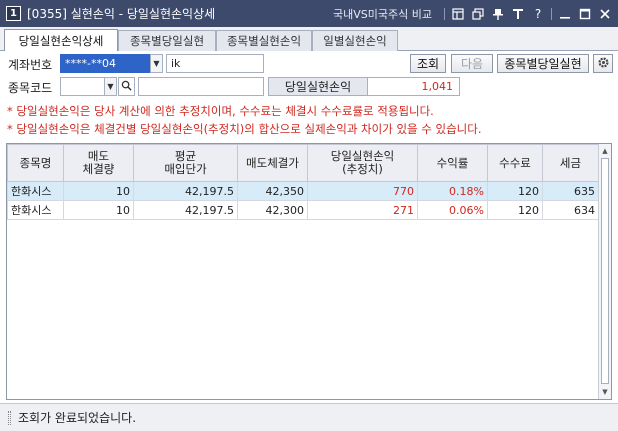  I want to click on account-name-field: ik, so click(215, 63).